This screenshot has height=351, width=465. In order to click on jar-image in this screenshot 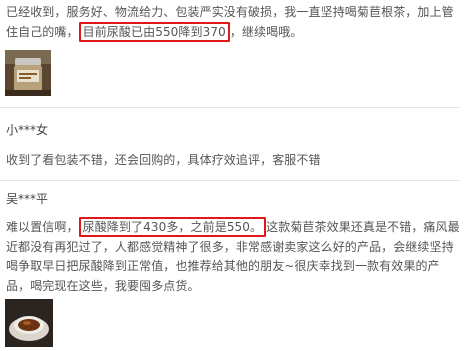, I will do `click(28, 73)`.